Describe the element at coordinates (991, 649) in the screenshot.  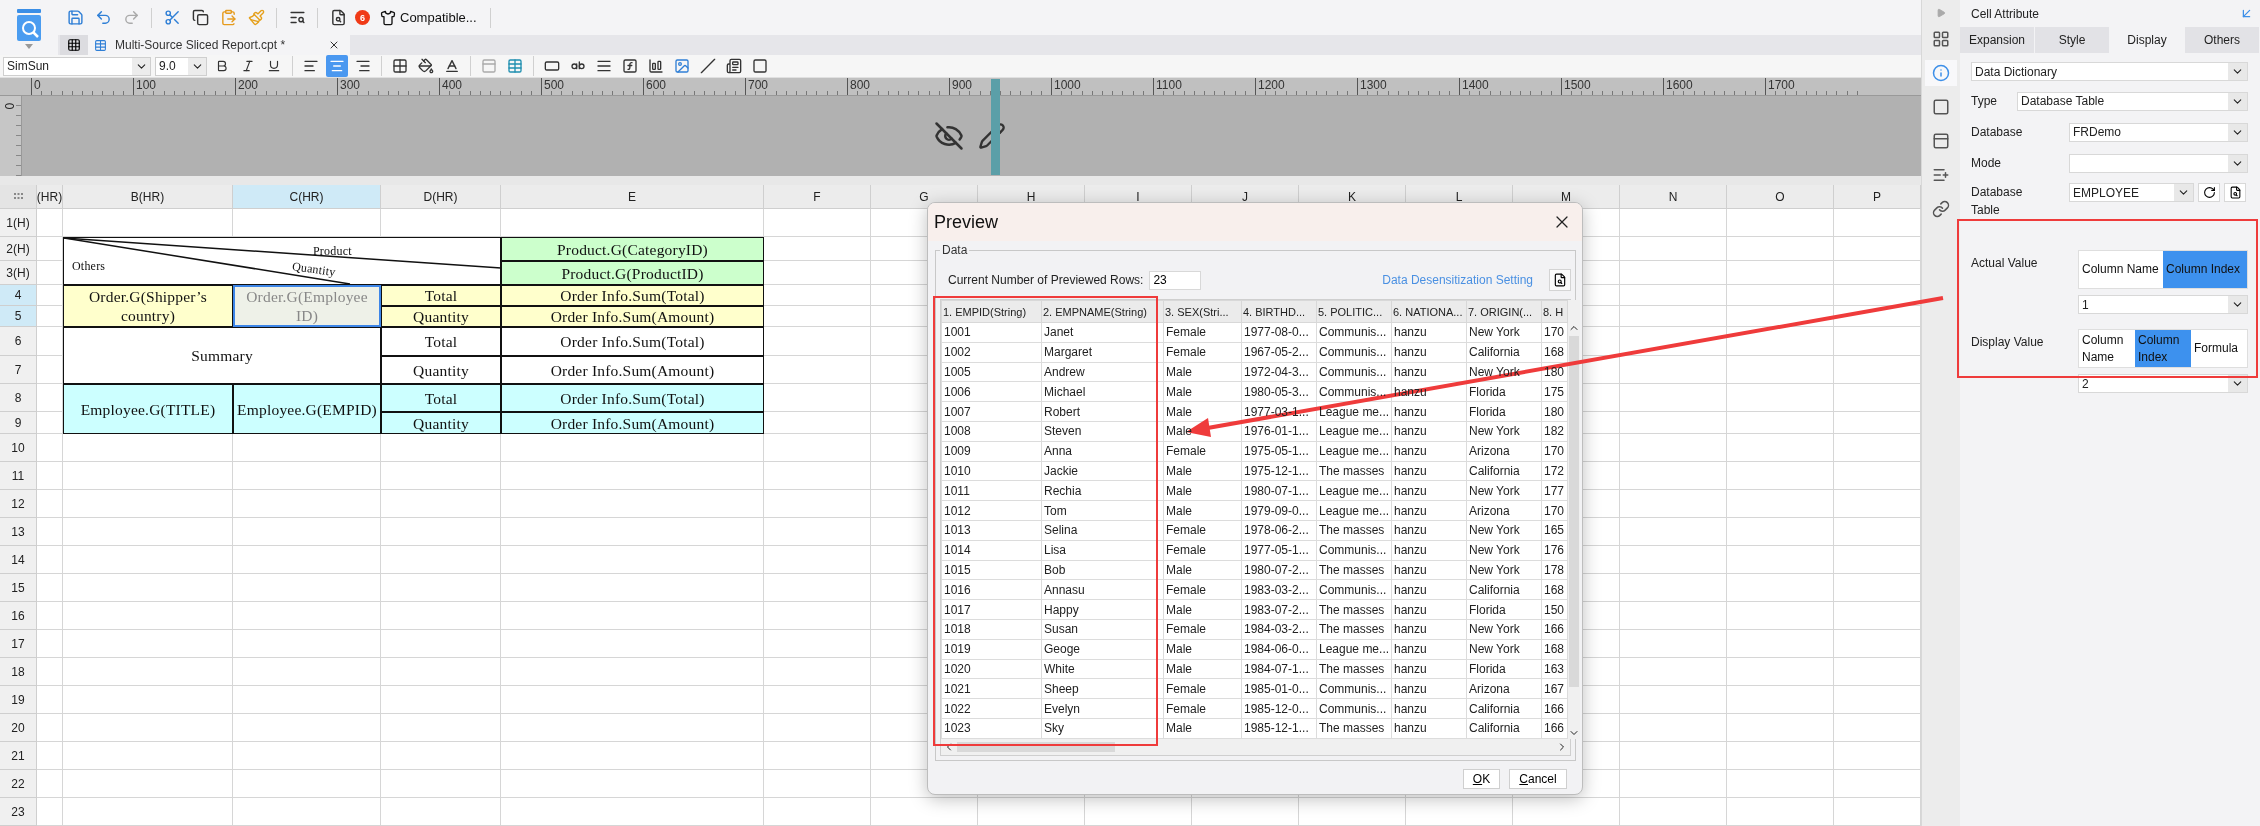
I see `table-cell: 1019` at that location.